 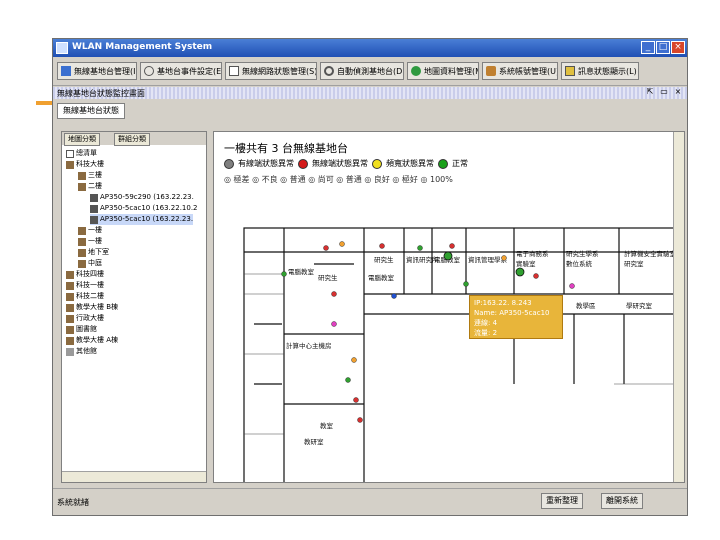 I want to click on room-label: 研究生學系, so click(x=582, y=253).